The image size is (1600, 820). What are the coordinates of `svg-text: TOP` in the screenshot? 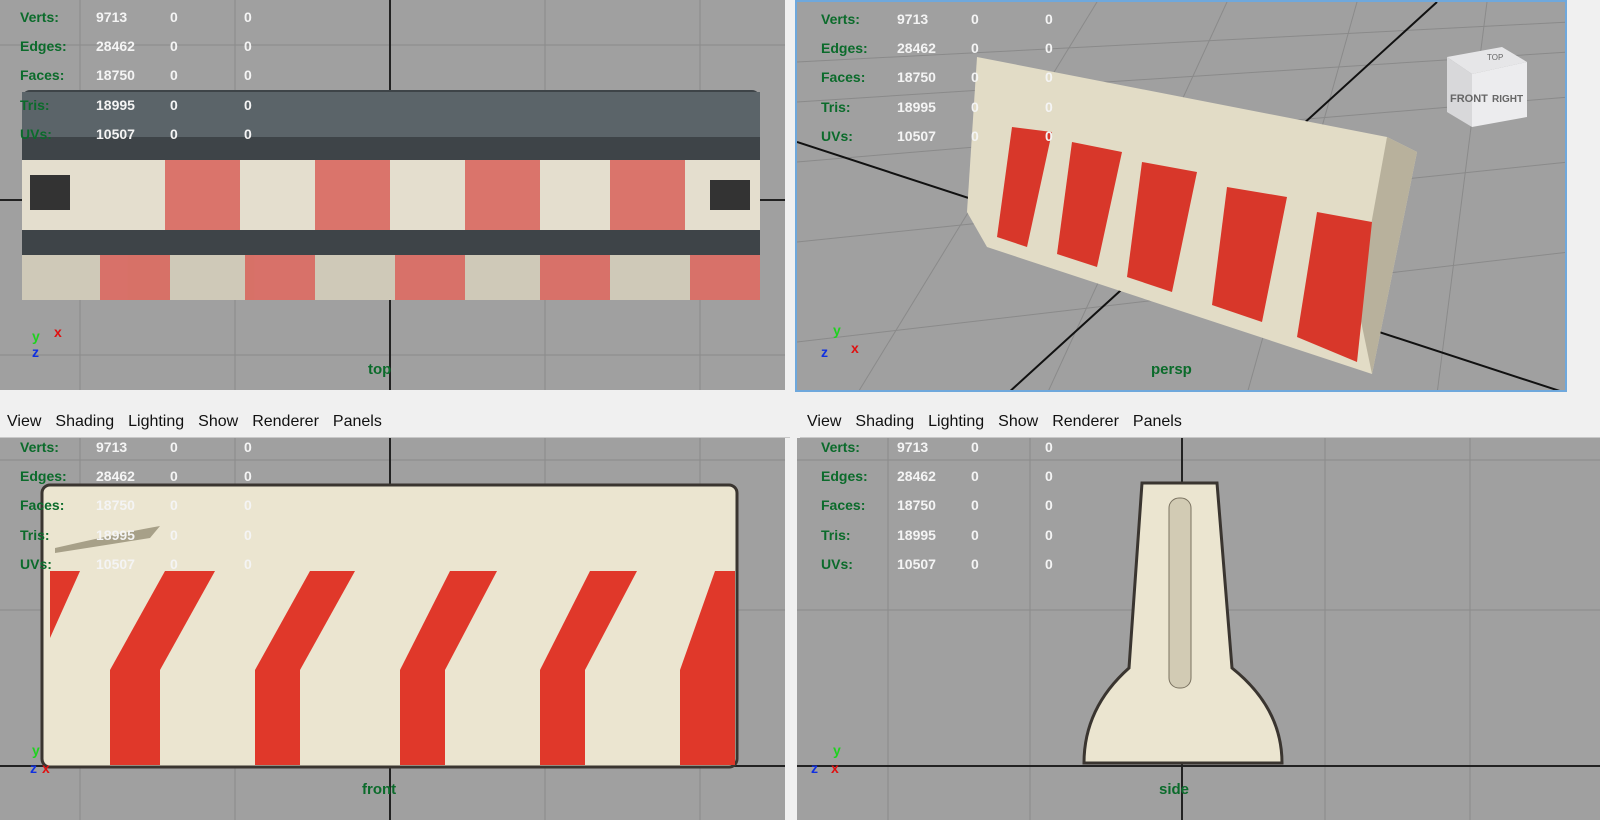 It's located at (1495, 57).